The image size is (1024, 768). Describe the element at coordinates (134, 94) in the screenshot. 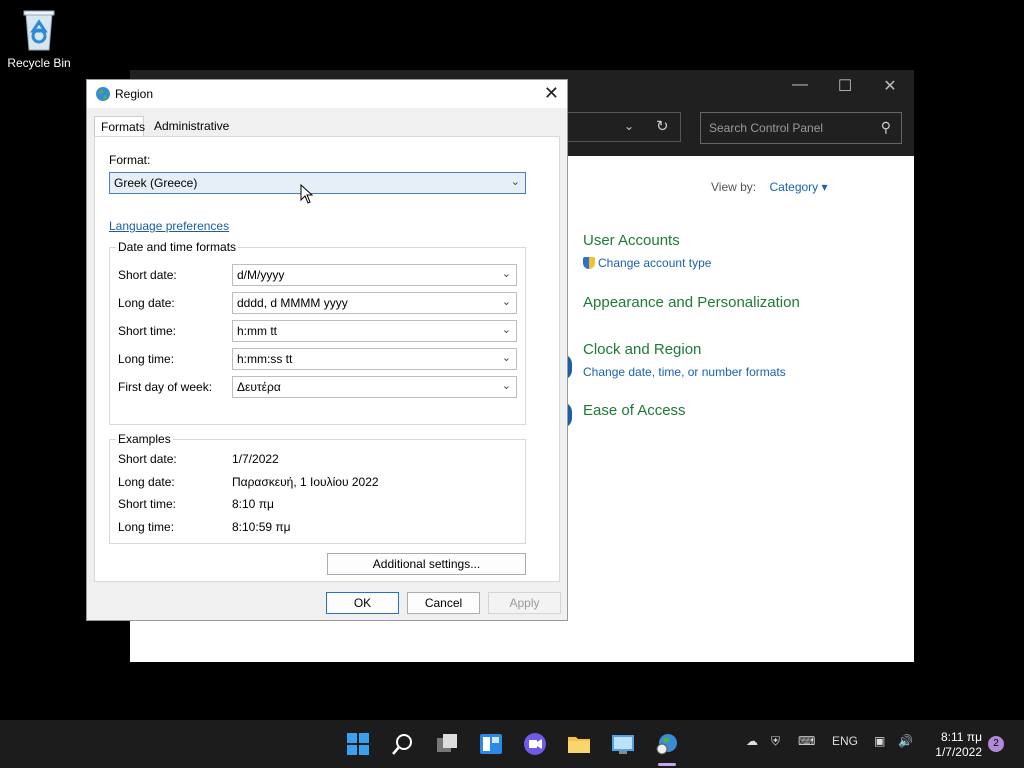

I see `dialog-title: Region` at that location.